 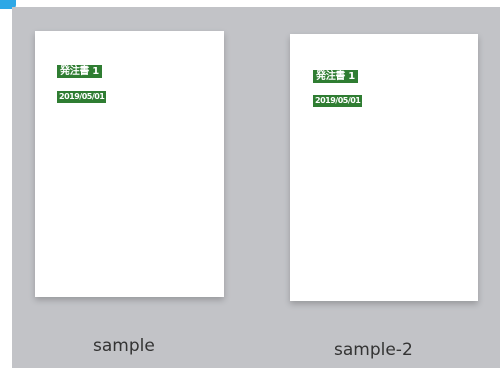 I want to click on file-name-label: sample, so click(x=124, y=346).